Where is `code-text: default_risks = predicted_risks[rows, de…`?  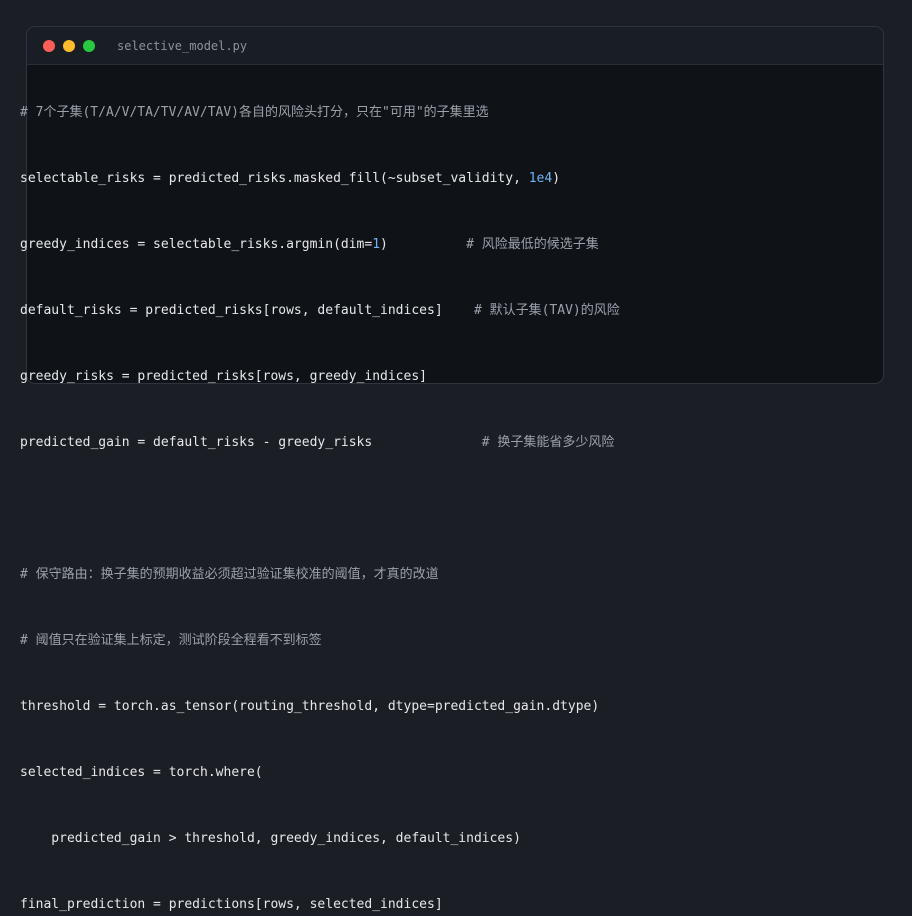 code-text: default_risks = predicted_risks[rows, de… is located at coordinates (247, 310).